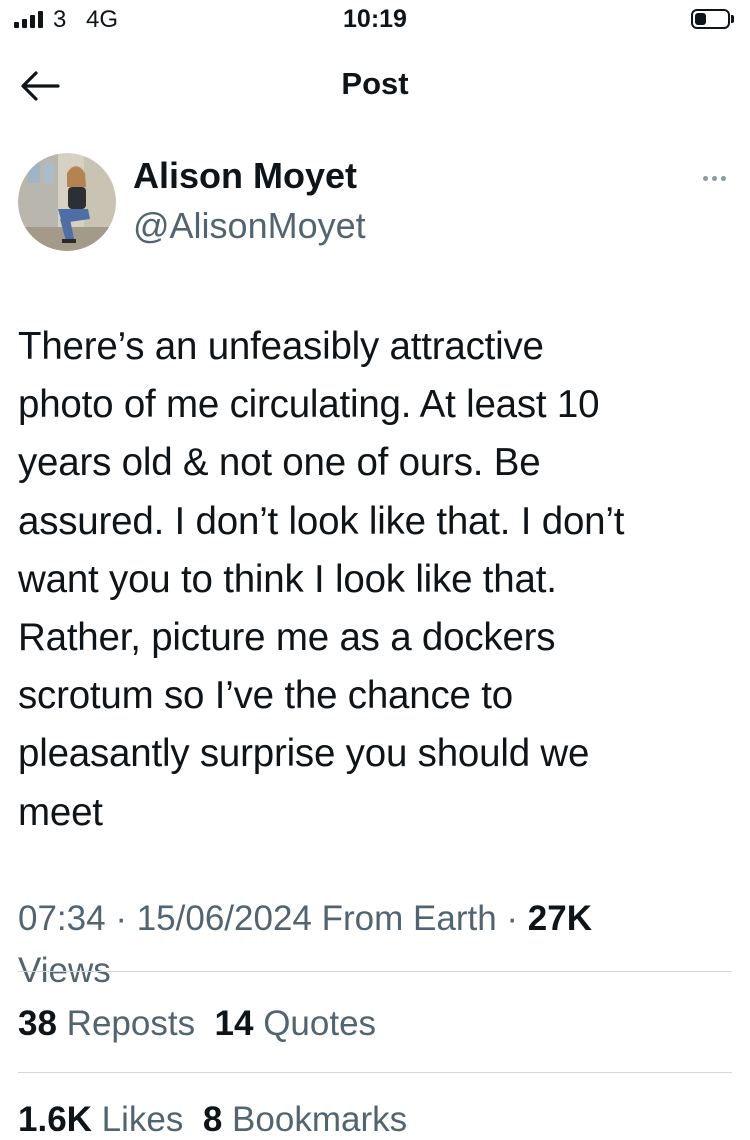  Describe the element at coordinates (287, 579) in the screenshot. I see `post-text-line: want you to think I look like that.` at that location.